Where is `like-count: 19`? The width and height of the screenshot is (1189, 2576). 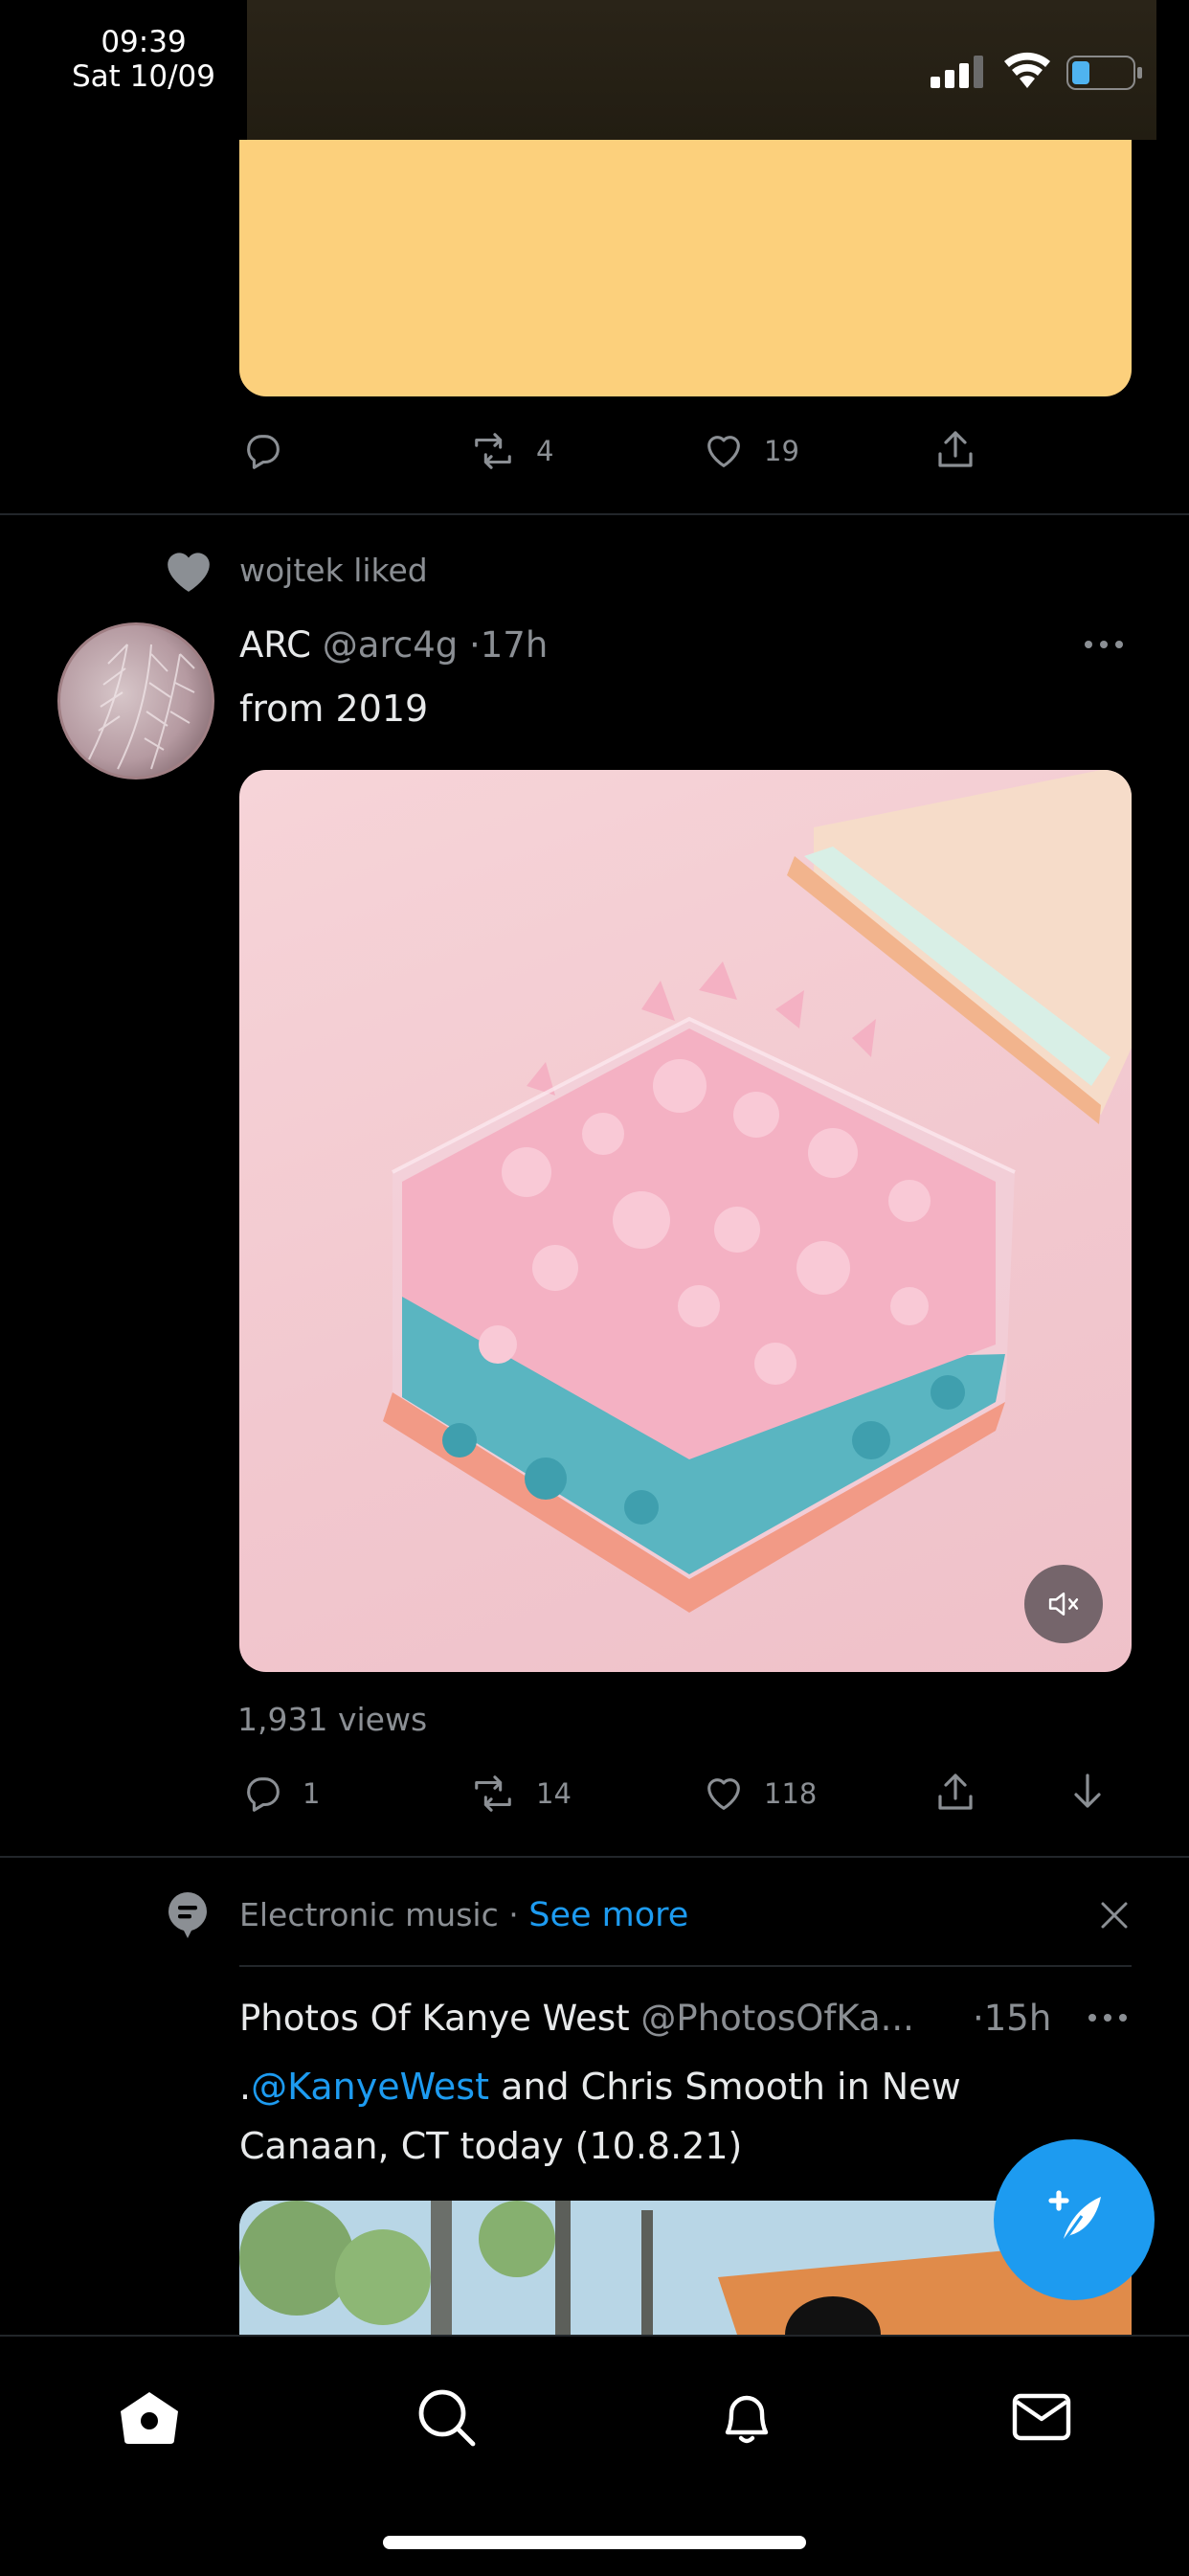 like-count: 19 is located at coordinates (781, 451).